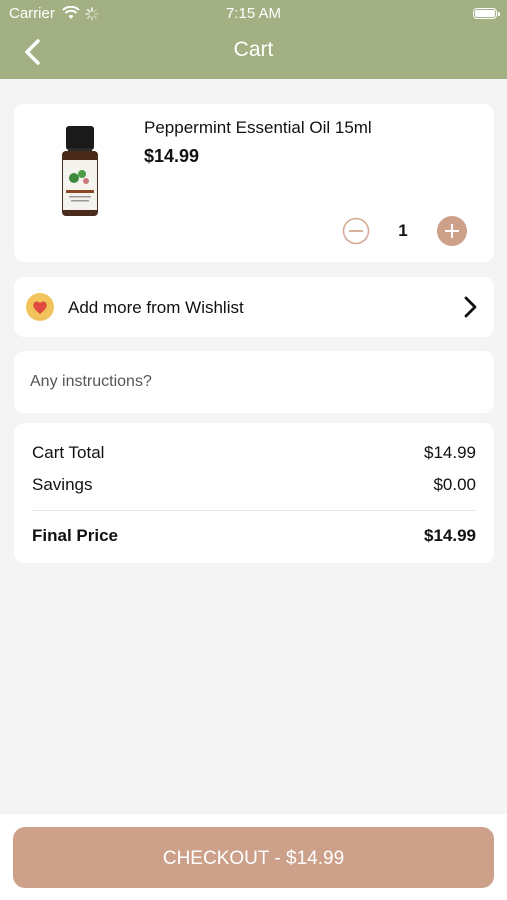 The image size is (507, 900). What do you see at coordinates (452, 231) in the screenshot?
I see `plus-circle-icon` at bounding box center [452, 231].